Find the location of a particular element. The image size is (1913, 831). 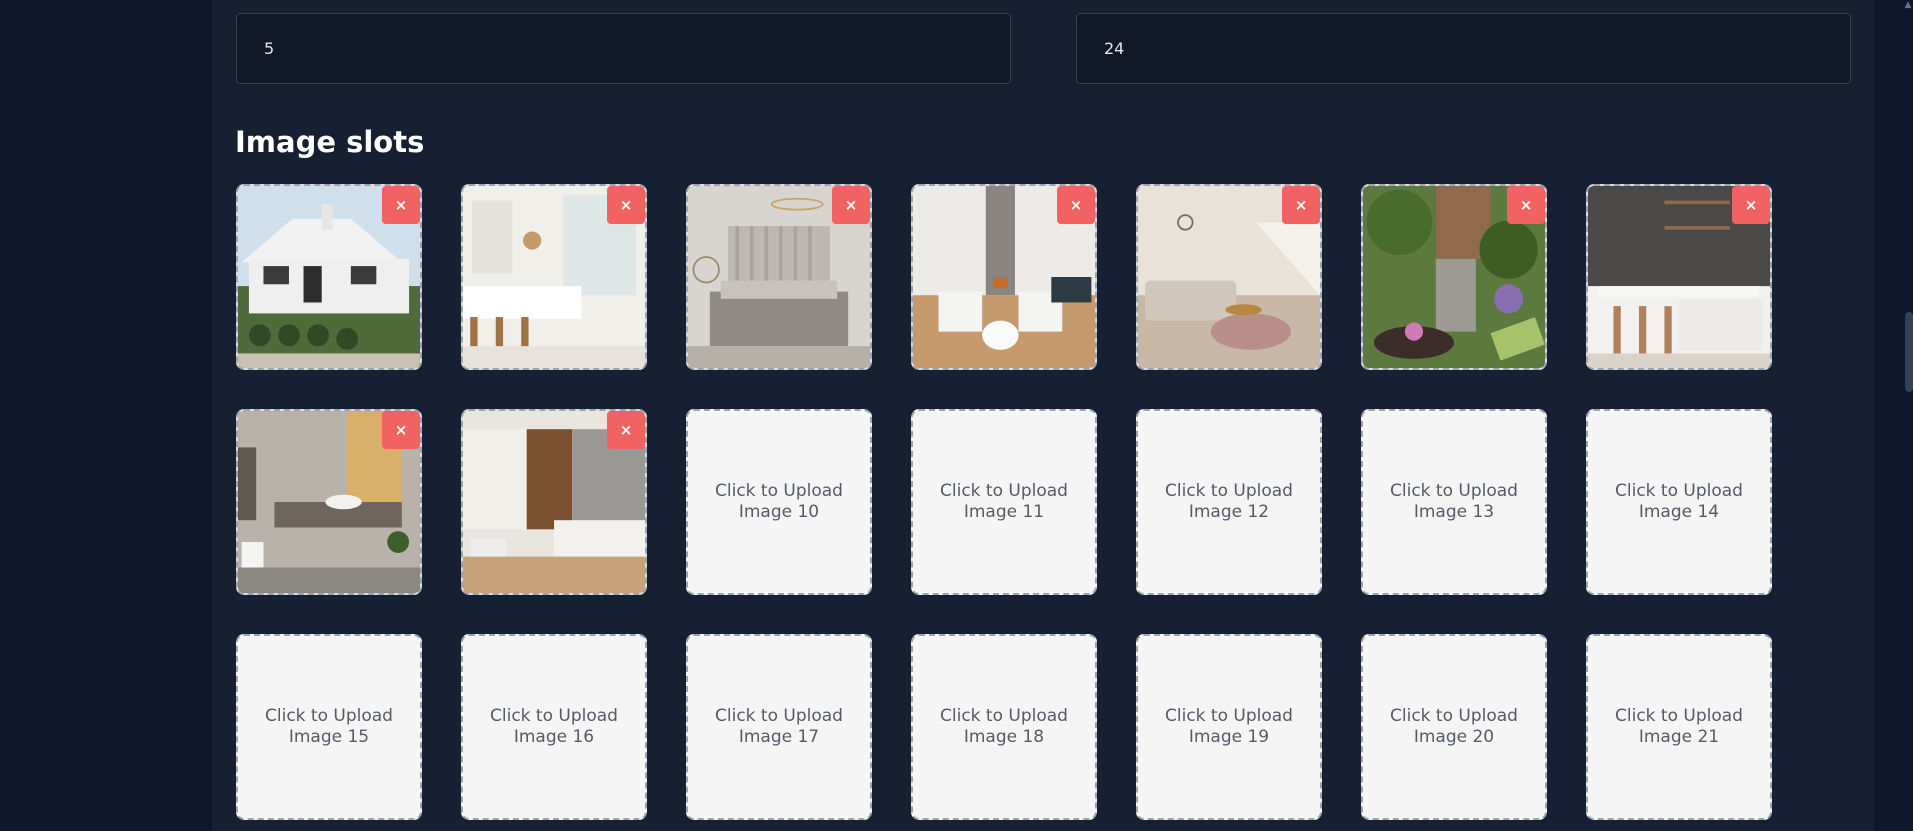

upload-label: Click to Upload Image 21 is located at coordinates (1679, 726).